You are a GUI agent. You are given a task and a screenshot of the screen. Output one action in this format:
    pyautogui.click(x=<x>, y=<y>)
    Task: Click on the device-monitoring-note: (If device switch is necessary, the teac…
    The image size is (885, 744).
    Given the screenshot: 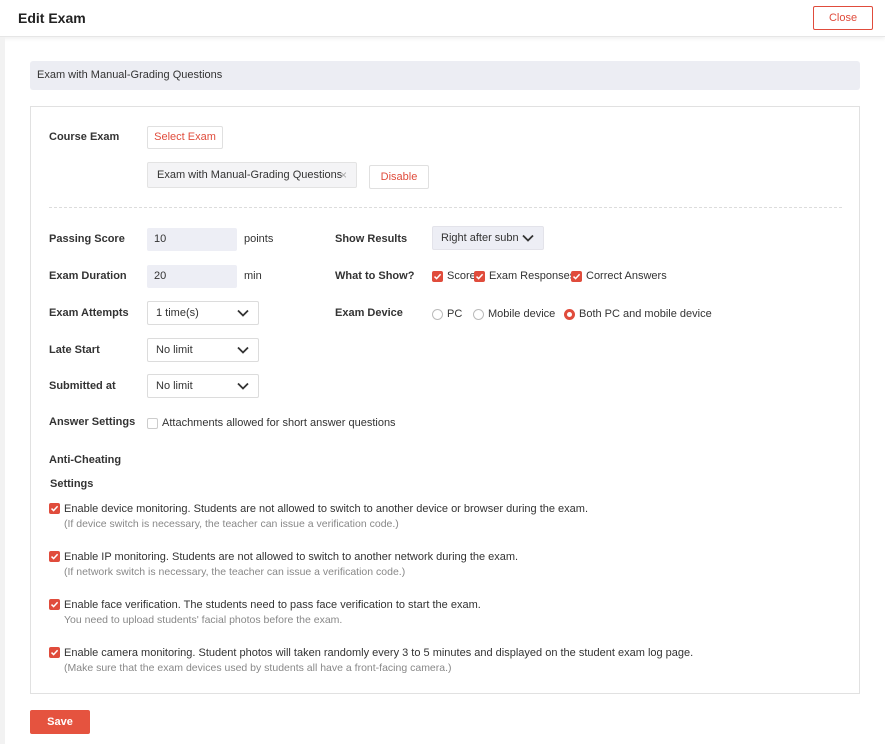 What is the action you would take?
    pyautogui.click(x=231, y=524)
    